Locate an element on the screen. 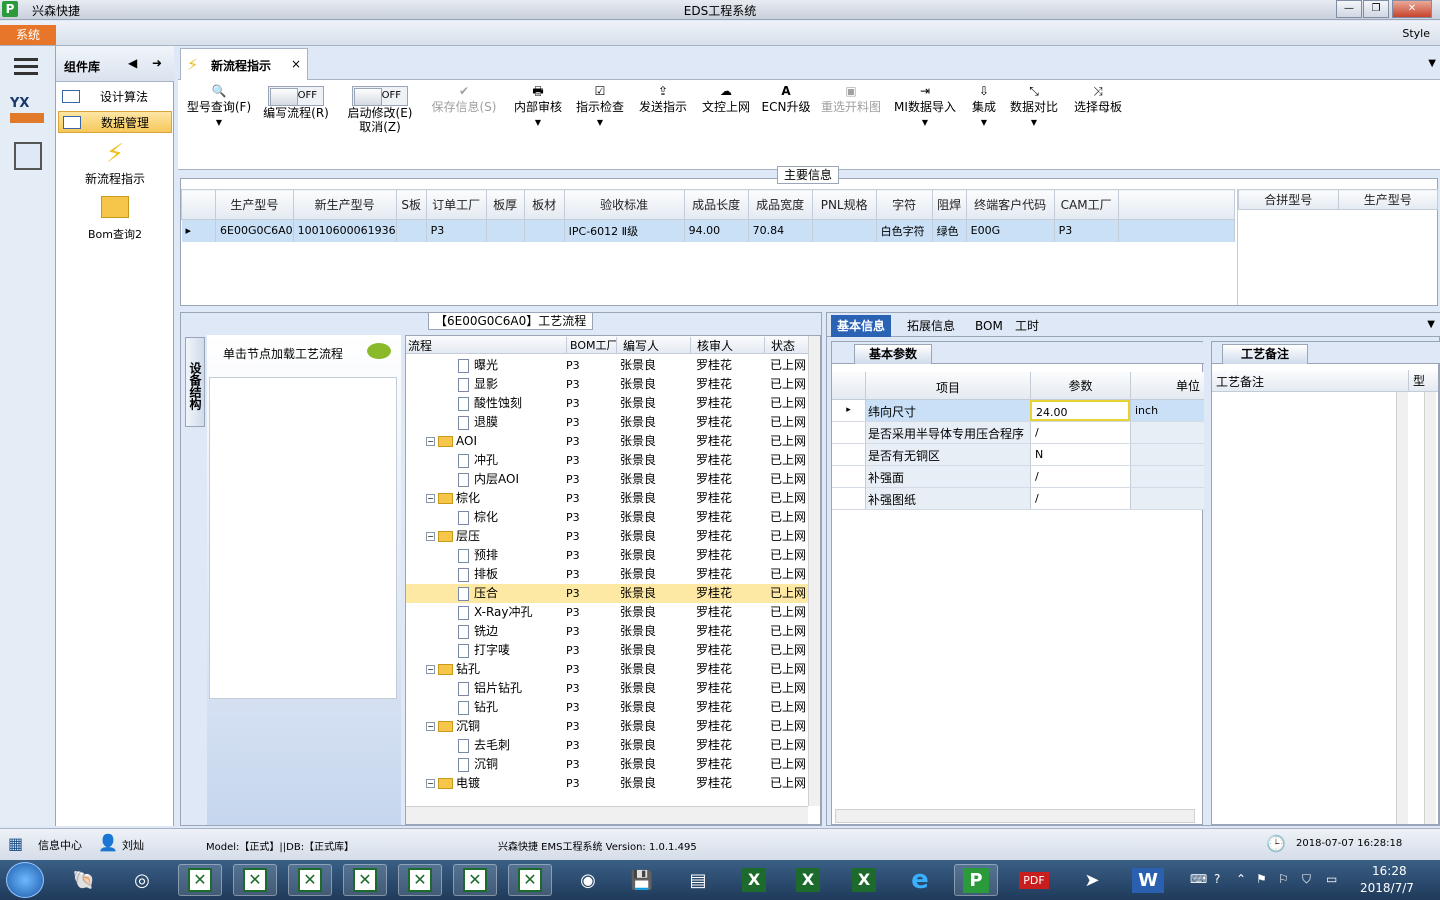  column-header: 验收标准 is located at coordinates (624, 204).